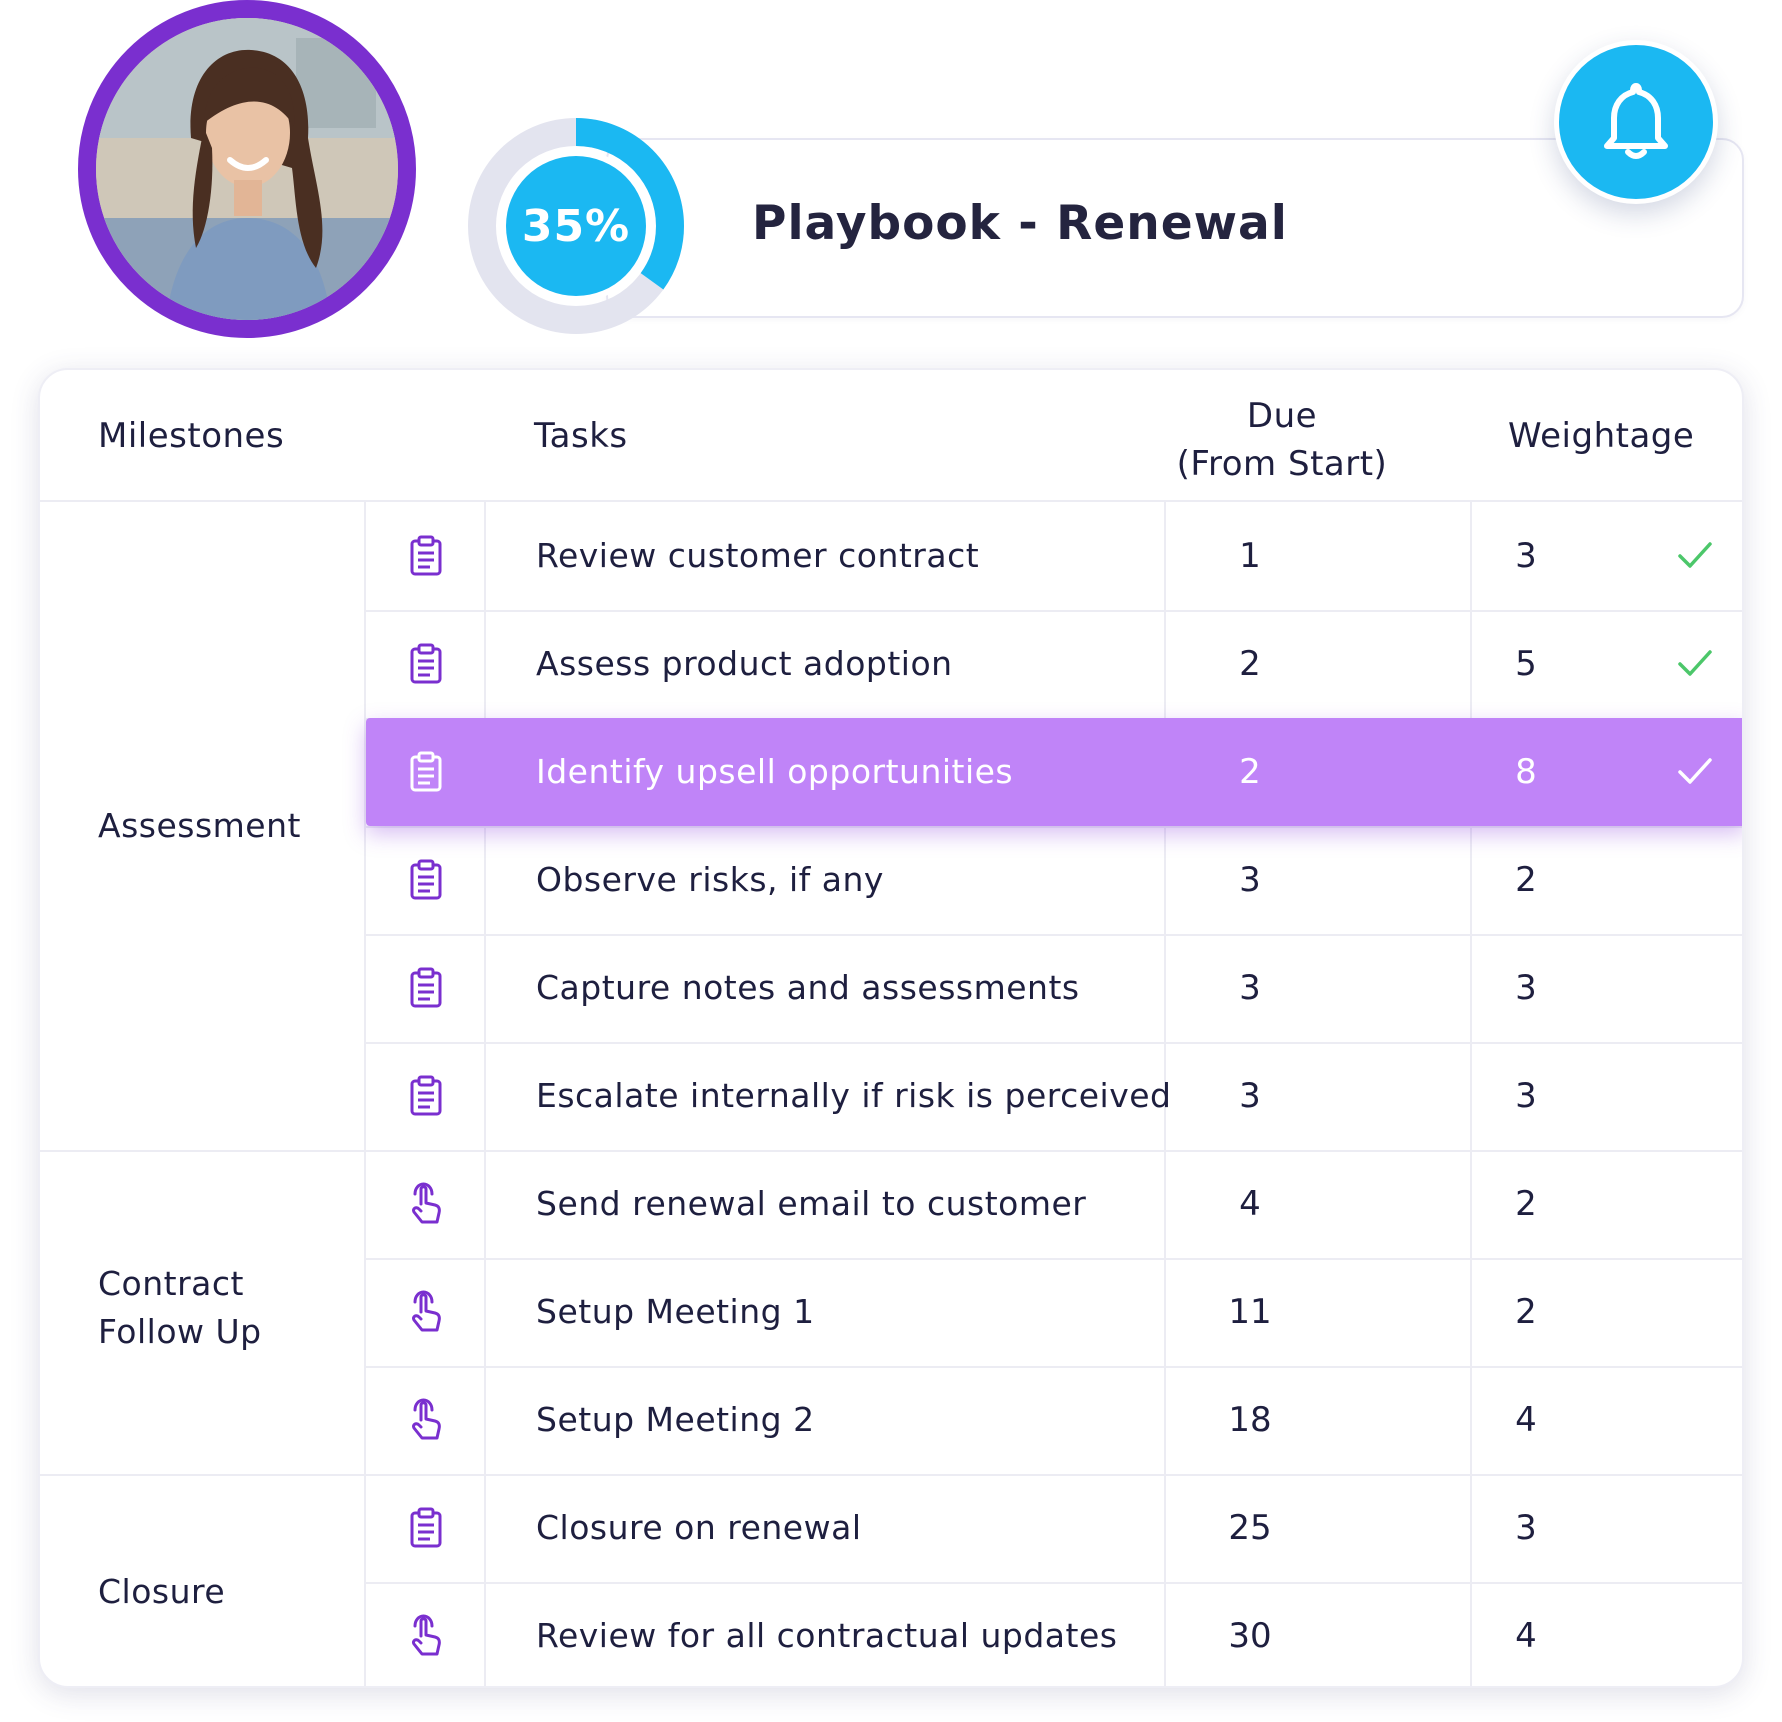  I want to click on task-name: Capture notes and assessments, so click(808, 987).